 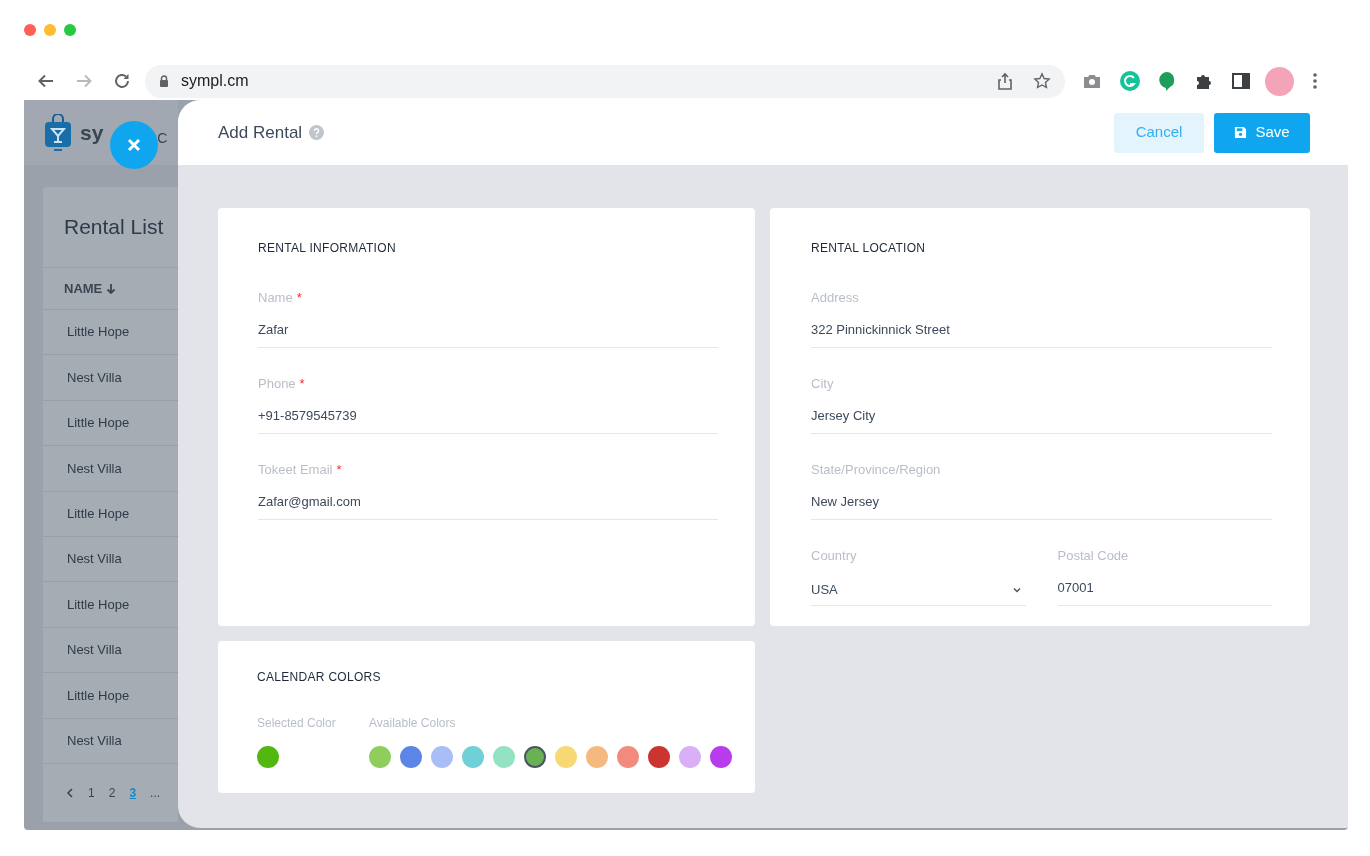 I want to click on input-field: Zafar@gmail.com, so click(x=488, y=506).